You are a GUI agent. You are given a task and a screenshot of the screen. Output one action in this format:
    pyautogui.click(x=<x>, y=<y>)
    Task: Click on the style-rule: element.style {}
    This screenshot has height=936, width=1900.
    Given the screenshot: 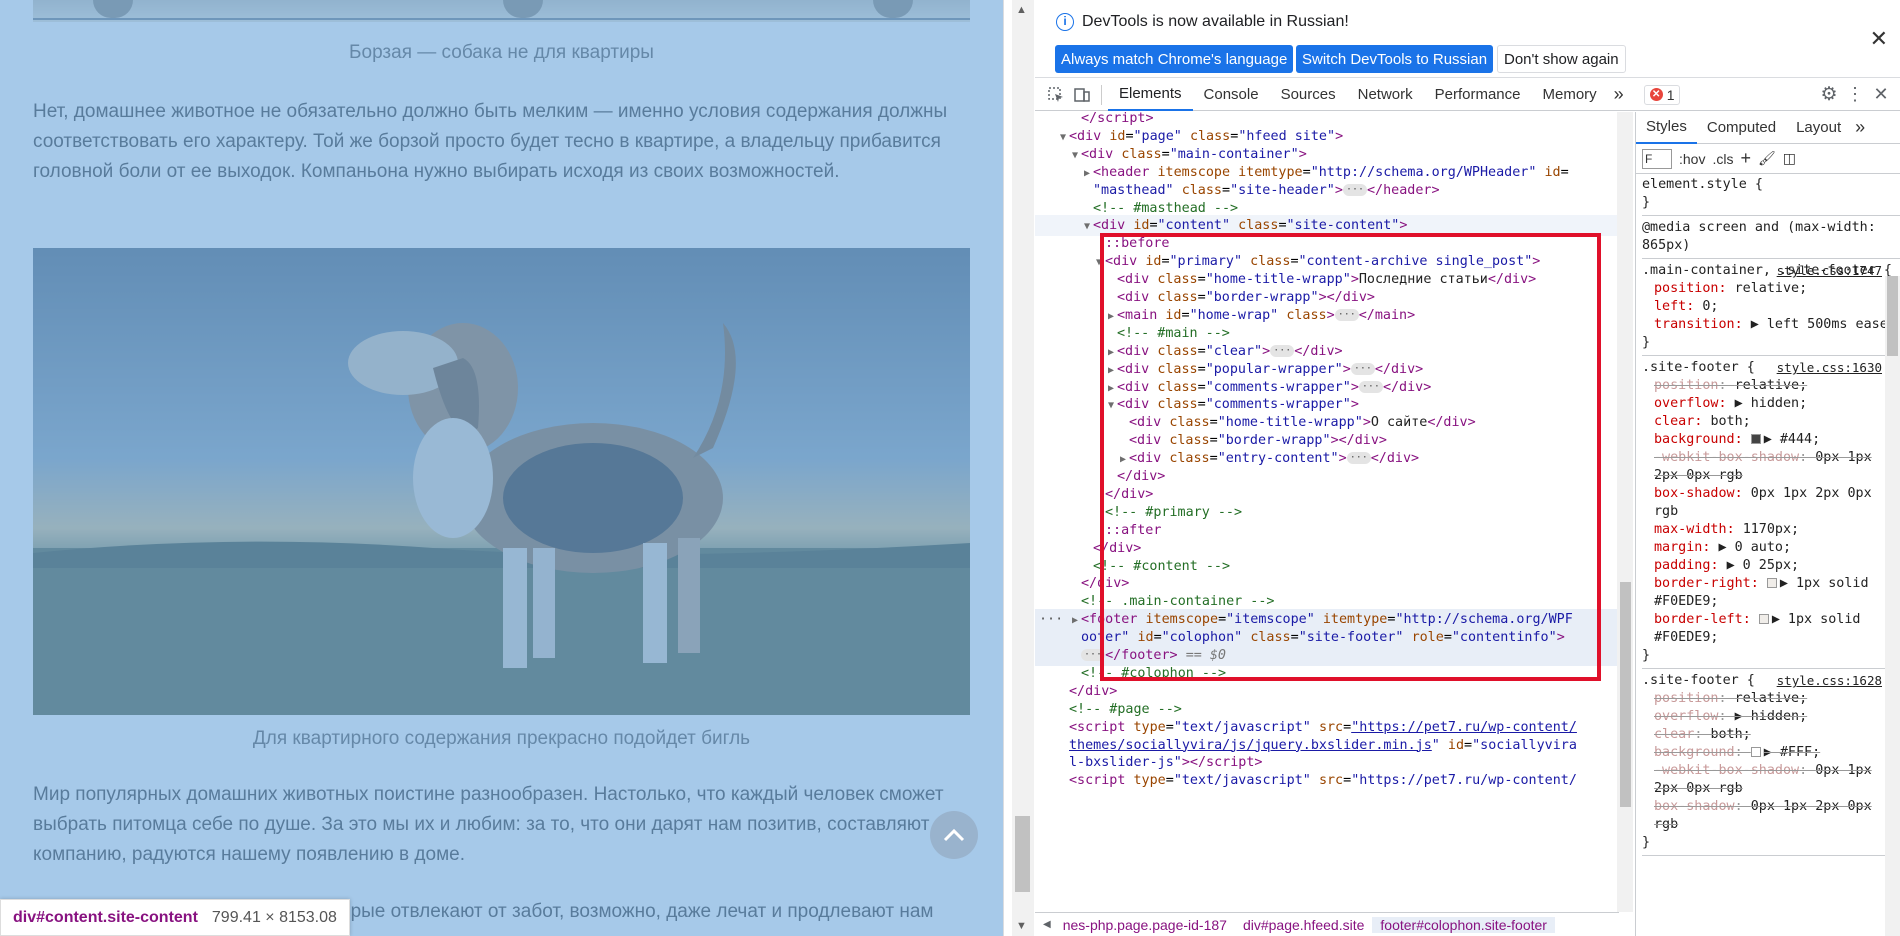 What is the action you would take?
    pyautogui.click(x=1771, y=196)
    